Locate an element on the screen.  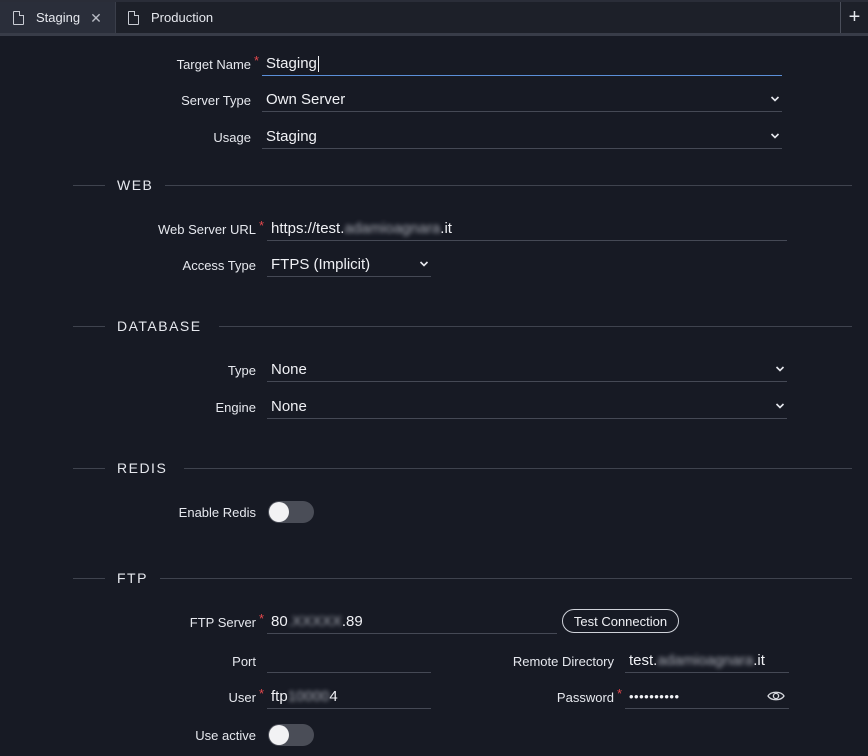
tab-label: Production is located at coordinates (182, 17).